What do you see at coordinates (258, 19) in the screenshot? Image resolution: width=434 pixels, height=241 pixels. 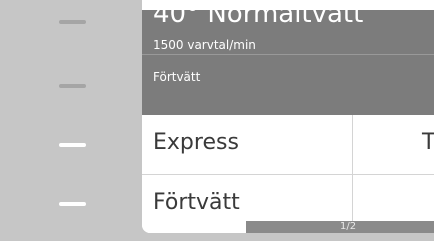 I see `program-title: 40° Normaltvätt` at bounding box center [258, 19].